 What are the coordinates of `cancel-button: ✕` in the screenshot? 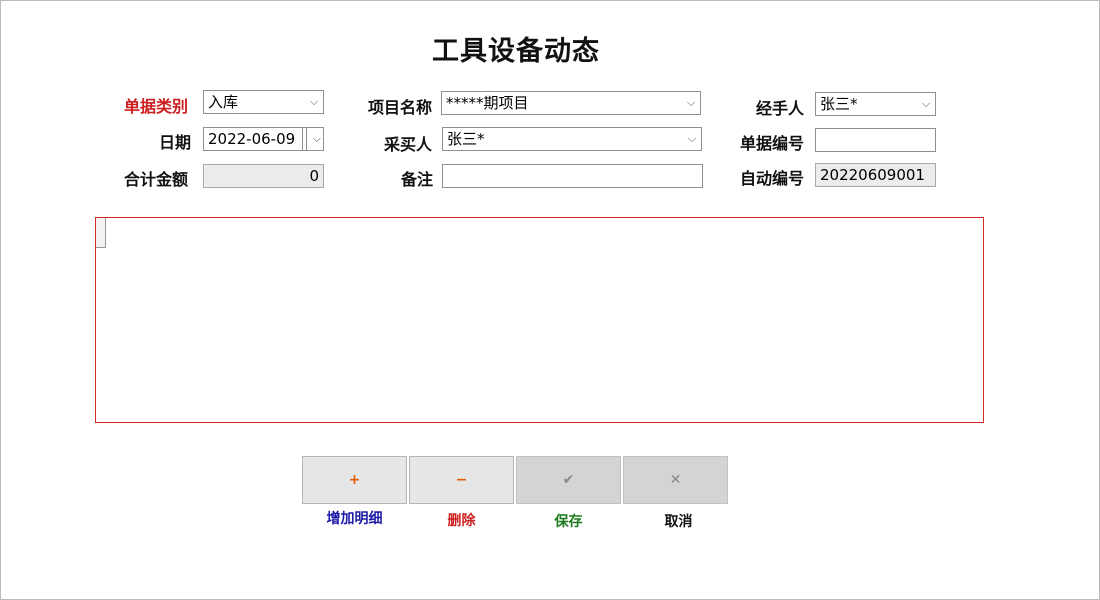 It's located at (675, 480).